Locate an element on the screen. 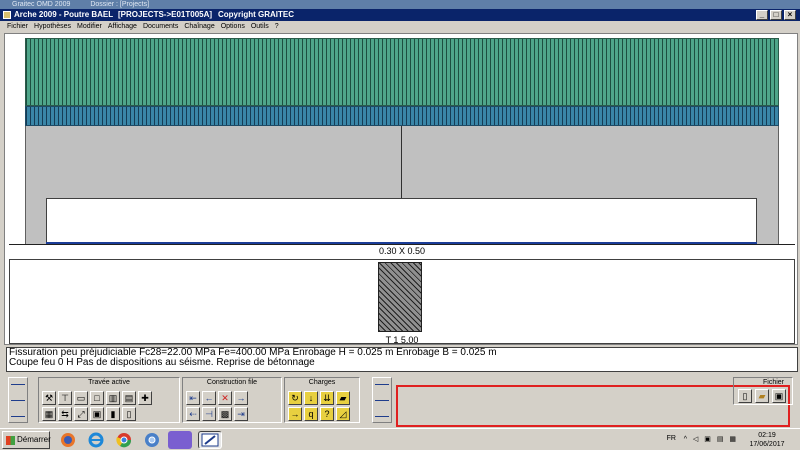 This screenshot has height=450, width=800. outer-title-bar: Graitec OMD 2009 Dossier : [Projects] is located at coordinates (400, 4).